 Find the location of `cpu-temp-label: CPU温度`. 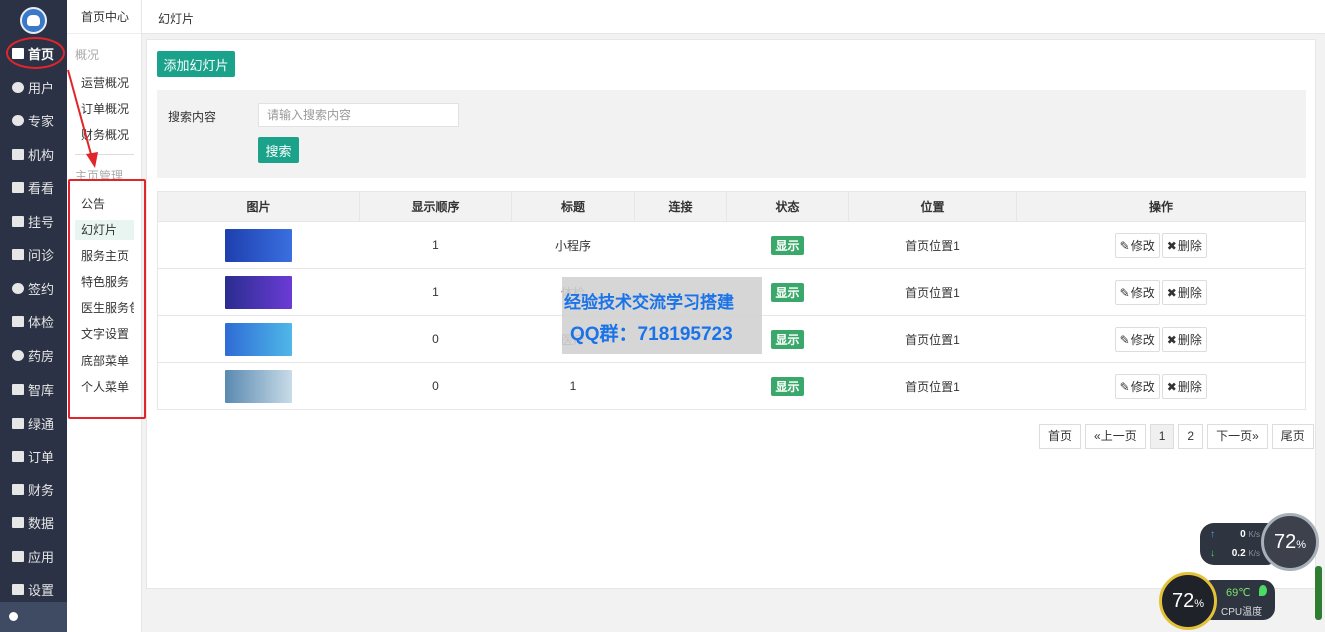

cpu-temp-label: CPU温度 is located at coordinates (1242, 612).